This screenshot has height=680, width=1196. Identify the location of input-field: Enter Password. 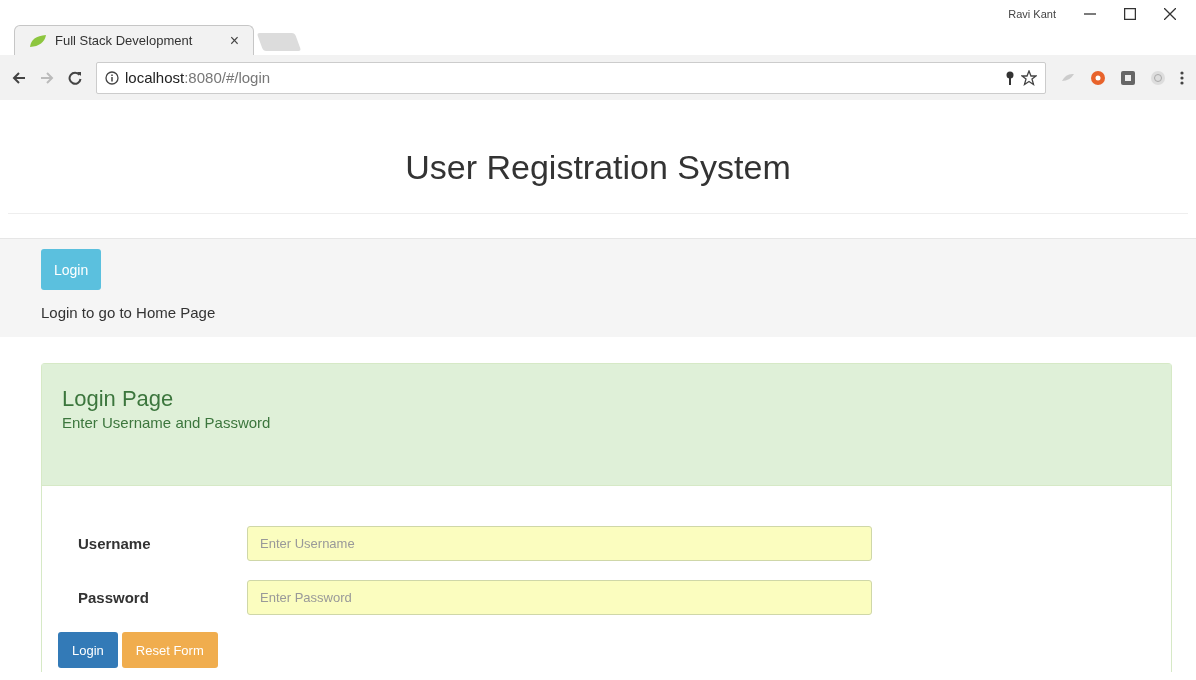
(559, 597).